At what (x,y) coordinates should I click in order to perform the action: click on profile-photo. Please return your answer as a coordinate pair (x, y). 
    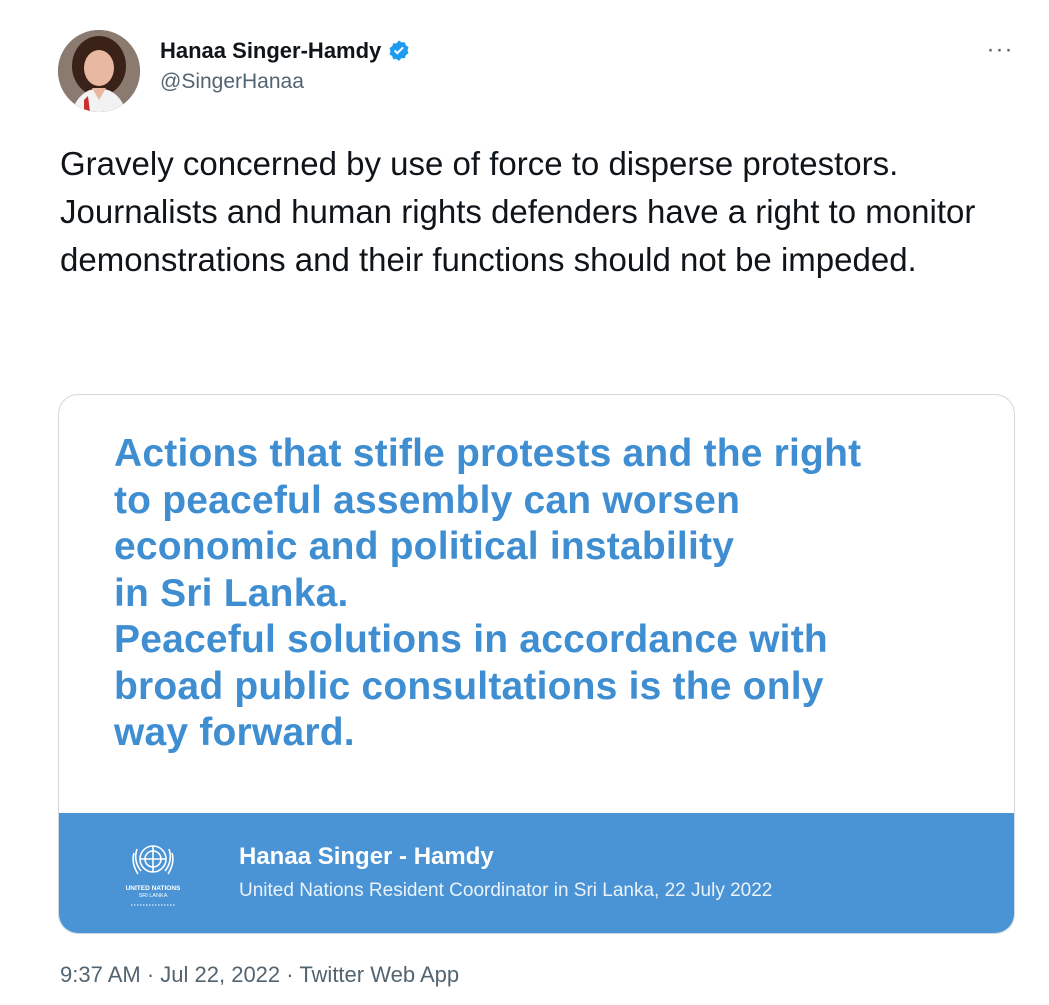
    Looking at the image, I should click on (99, 71).